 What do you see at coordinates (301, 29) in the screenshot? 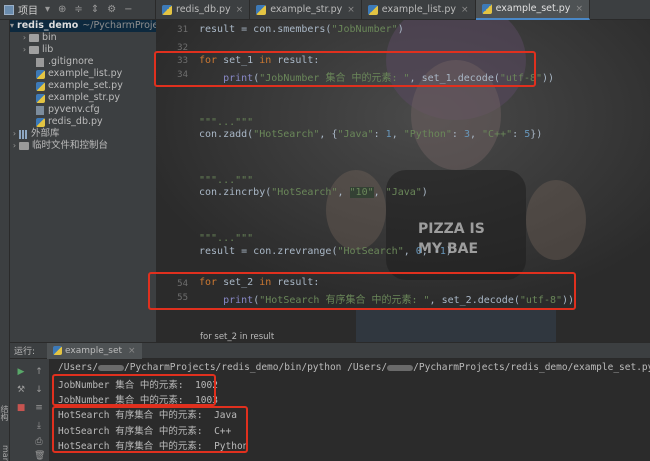
I see `code-line-31: result = con.smembers("JobNumber")` at bounding box center [301, 29].